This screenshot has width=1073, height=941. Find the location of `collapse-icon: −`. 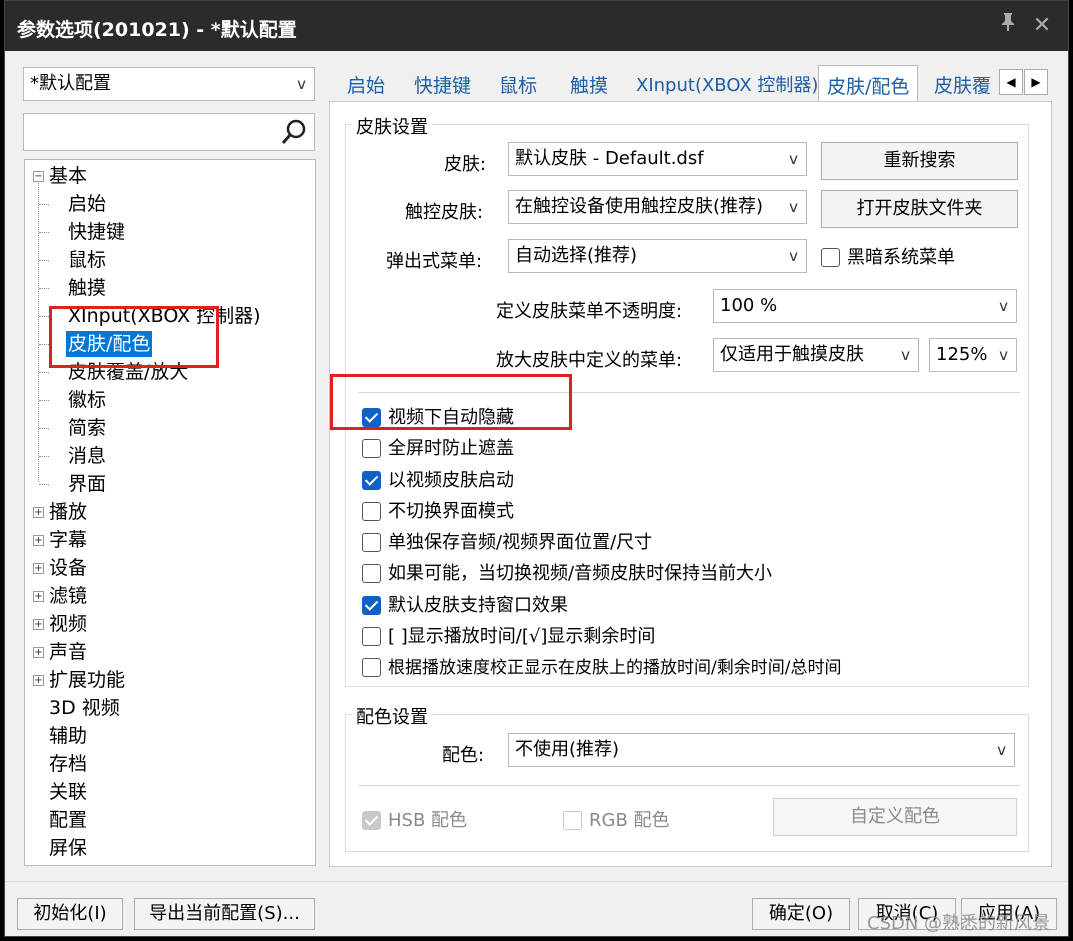

collapse-icon: − is located at coordinates (38, 176).